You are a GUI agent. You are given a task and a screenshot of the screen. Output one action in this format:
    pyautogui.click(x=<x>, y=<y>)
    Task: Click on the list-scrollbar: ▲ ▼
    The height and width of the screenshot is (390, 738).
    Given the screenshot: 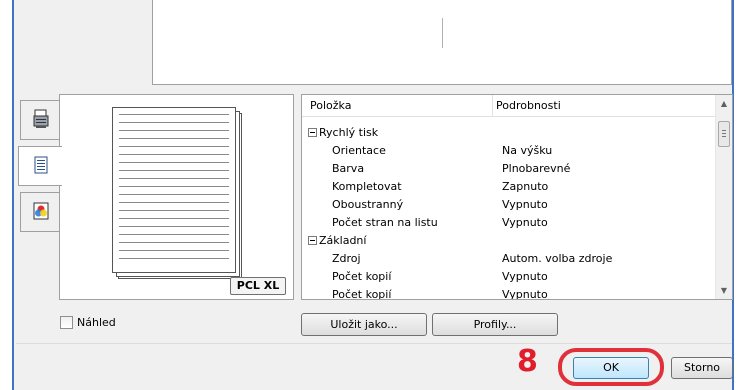 What is the action you would take?
    pyautogui.click(x=723, y=197)
    